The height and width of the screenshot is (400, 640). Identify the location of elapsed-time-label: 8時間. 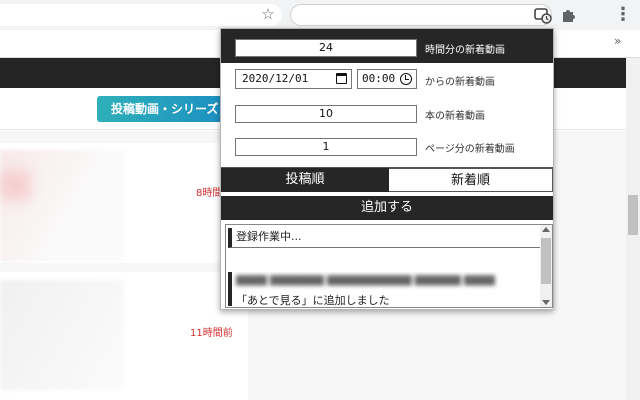
(209, 193).